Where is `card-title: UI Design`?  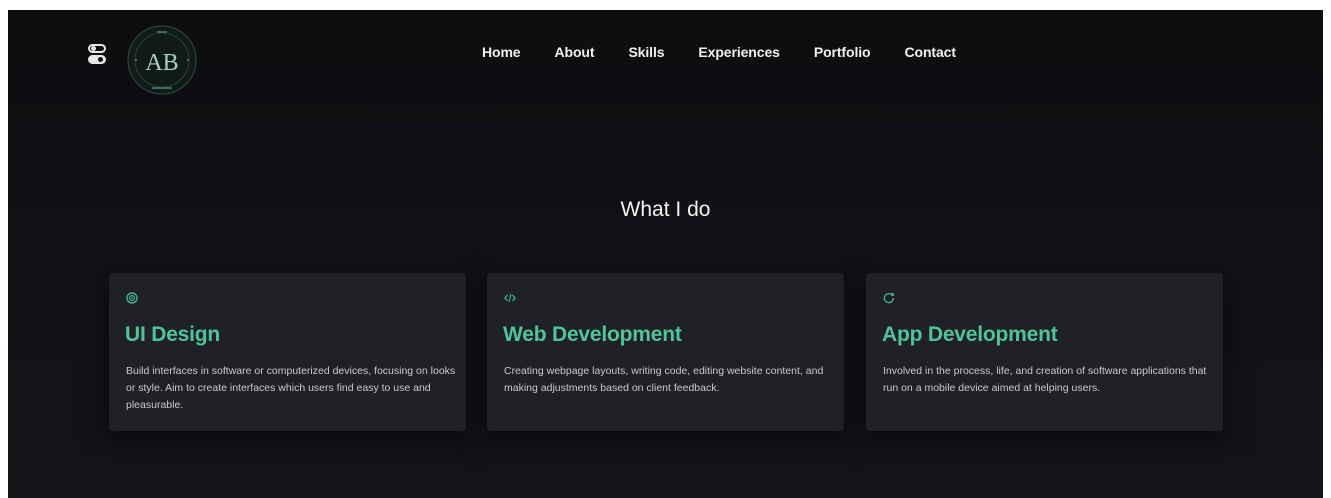 card-title: UI Design is located at coordinates (173, 334).